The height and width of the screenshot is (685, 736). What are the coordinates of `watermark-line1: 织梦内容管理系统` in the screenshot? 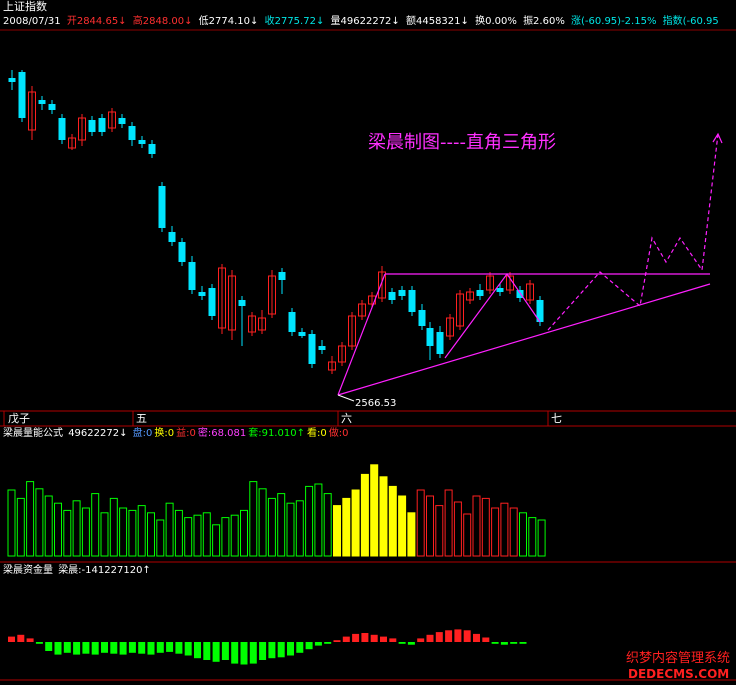 It's located at (678, 658).